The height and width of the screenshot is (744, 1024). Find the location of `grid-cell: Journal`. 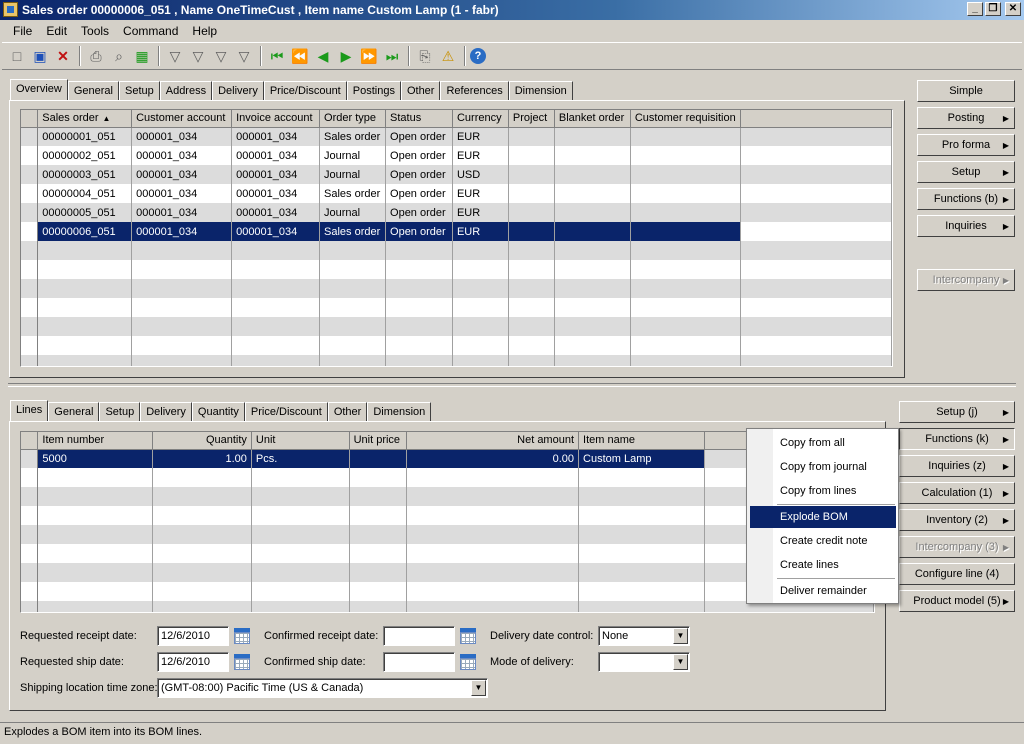

grid-cell: Journal is located at coordinates (353, 174).